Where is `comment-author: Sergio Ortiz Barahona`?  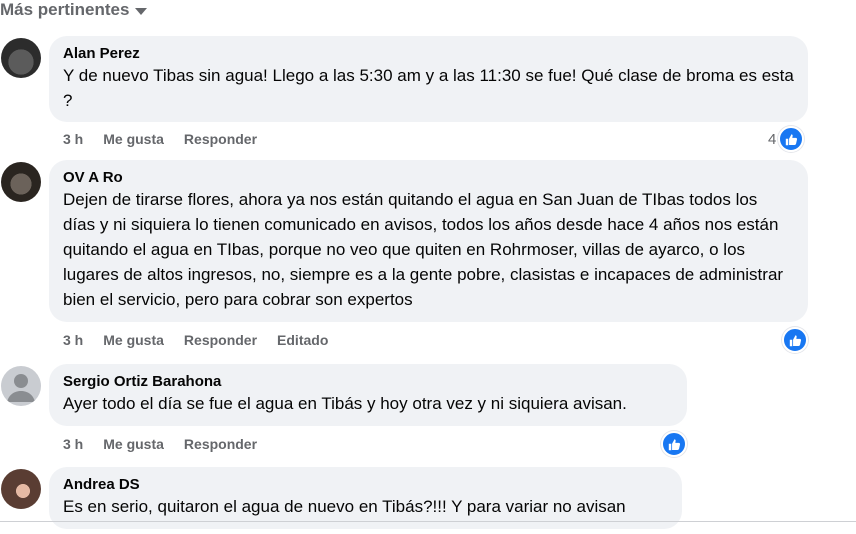 comment-author: Sergio Ortiz Barahona is located at coordinates (368, 381).